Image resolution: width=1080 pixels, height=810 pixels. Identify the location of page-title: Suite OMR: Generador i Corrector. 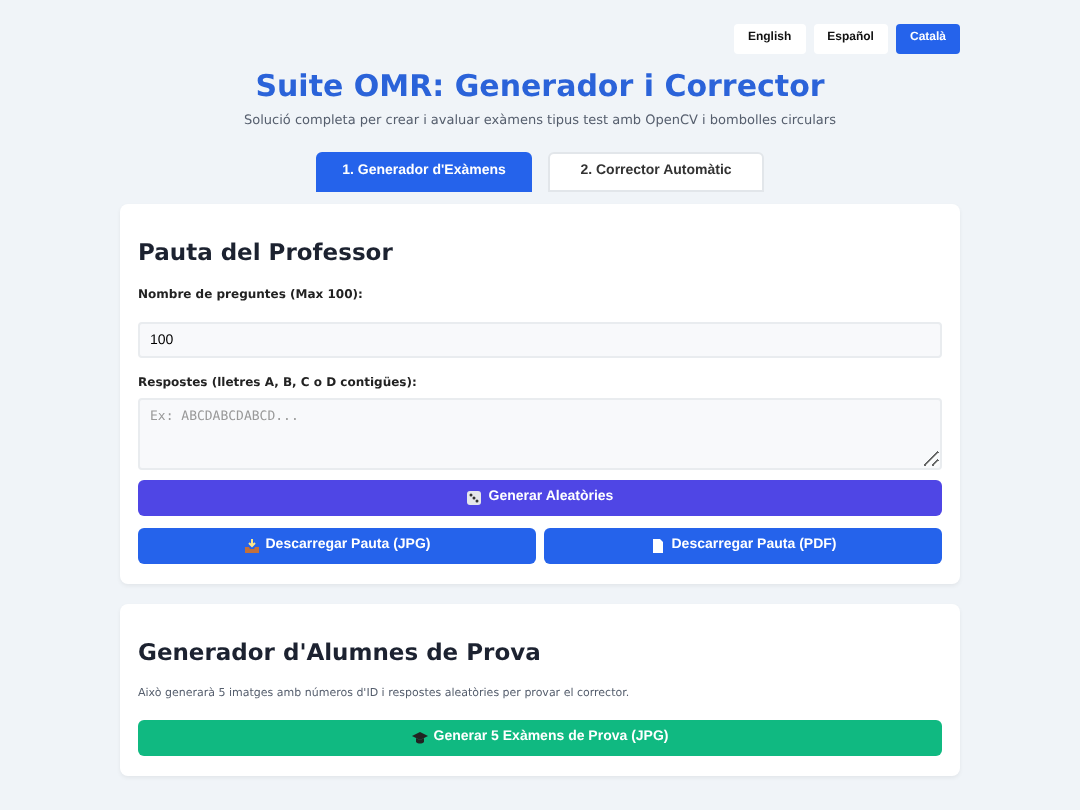
(540, 86).